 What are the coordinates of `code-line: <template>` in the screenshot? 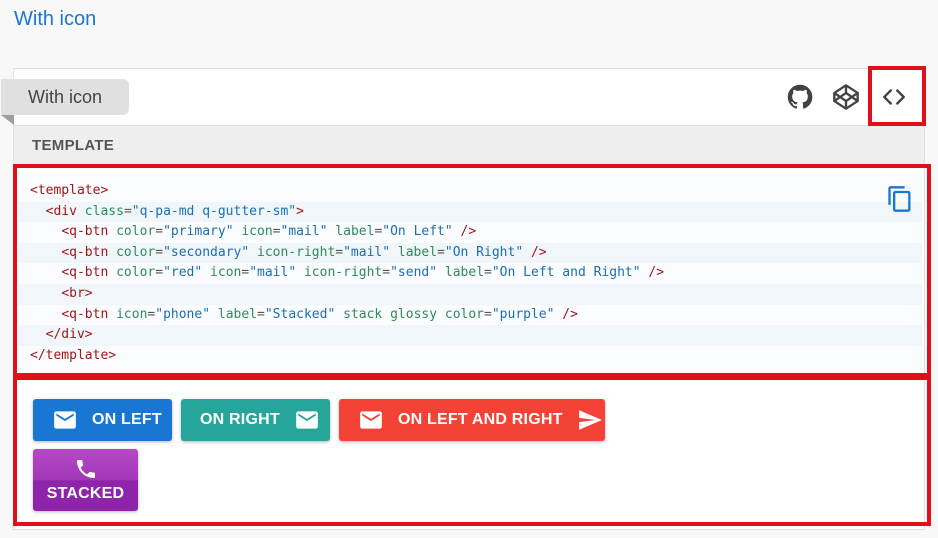 It's located at (470, 191).